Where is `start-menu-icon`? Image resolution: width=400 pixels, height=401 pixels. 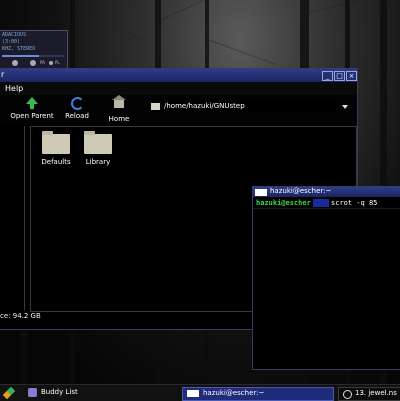 start-menu-icon is located at coordinates (9, 393).